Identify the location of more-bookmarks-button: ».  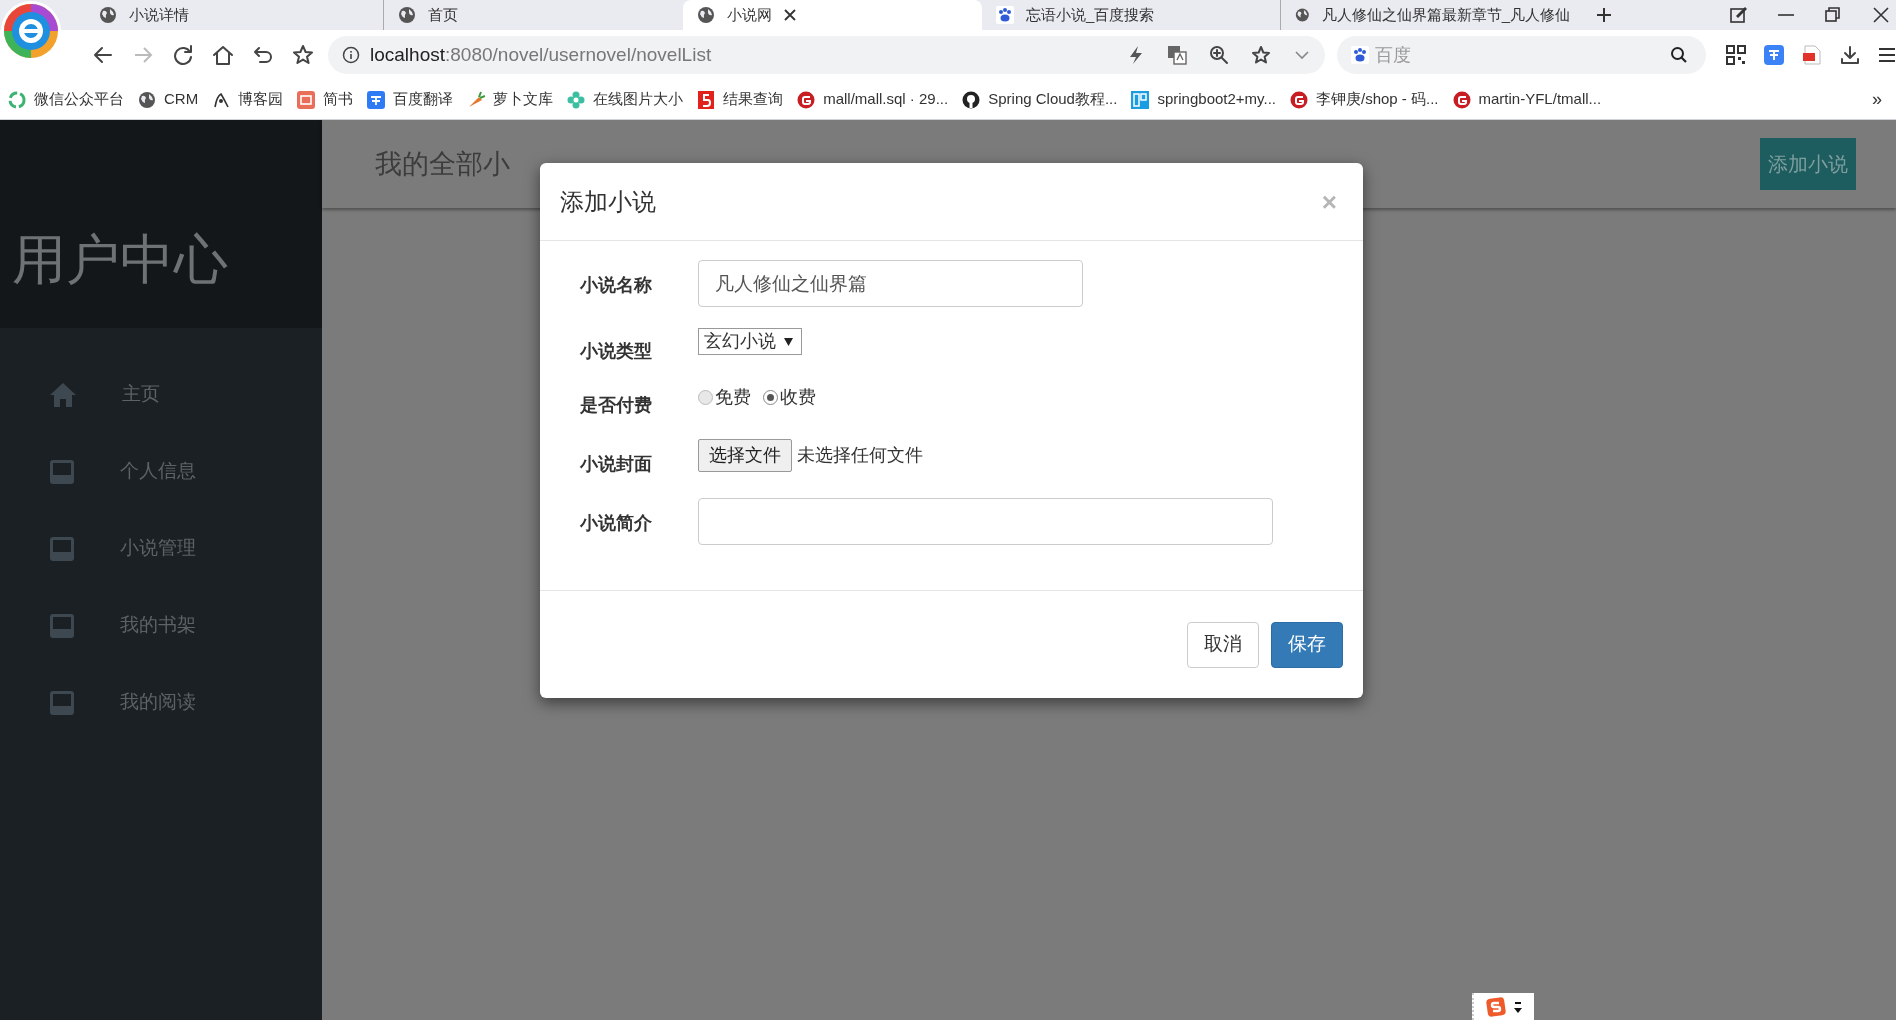
(1877, 99).